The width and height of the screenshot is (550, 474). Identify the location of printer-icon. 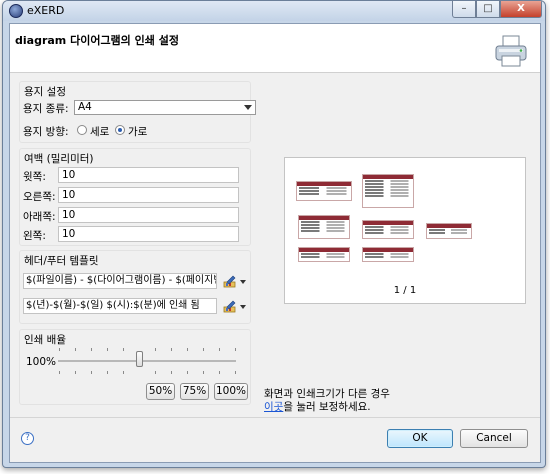
(511, 51).